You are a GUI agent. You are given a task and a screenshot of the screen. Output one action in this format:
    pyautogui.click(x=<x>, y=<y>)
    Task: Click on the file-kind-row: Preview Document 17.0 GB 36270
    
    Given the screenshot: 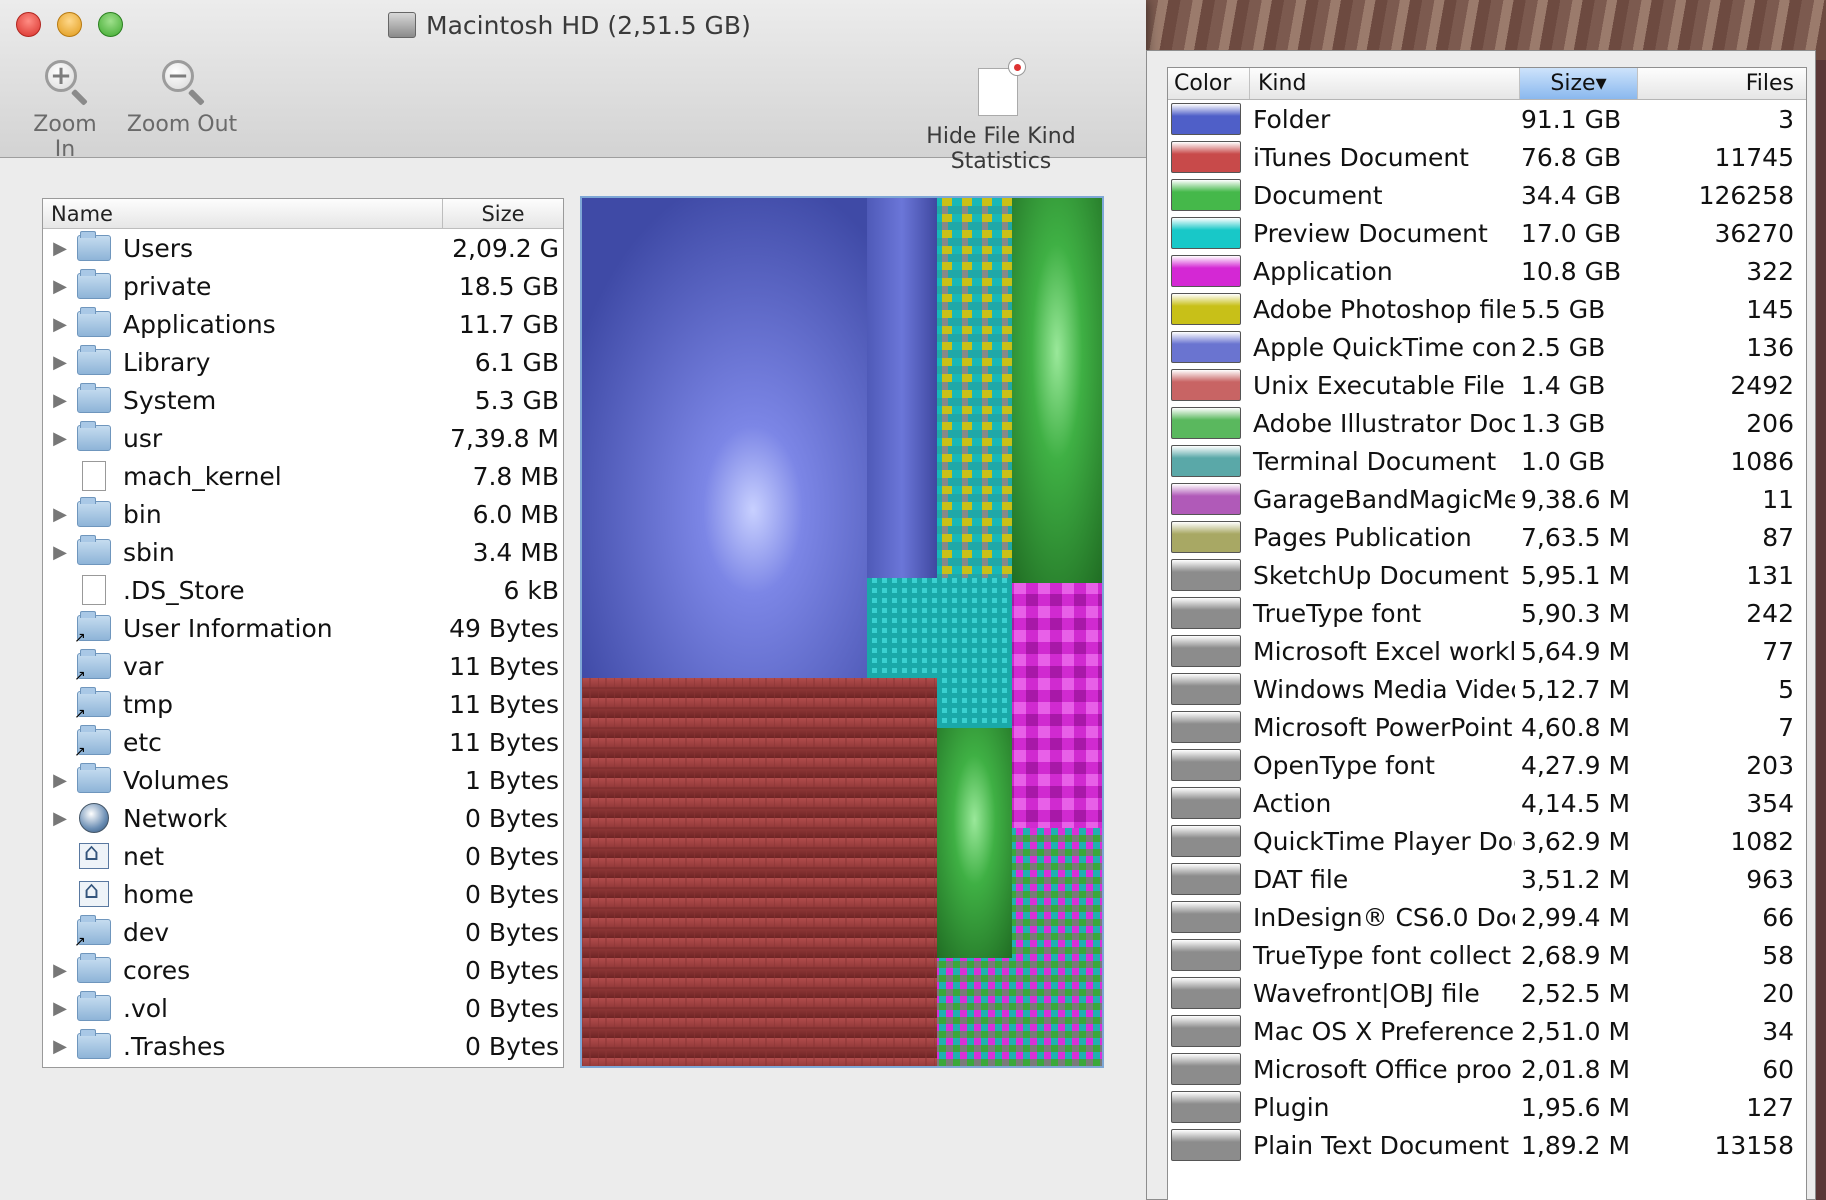 What is the action you would take?
    pyautogui.click(x=1487, y=233)
    